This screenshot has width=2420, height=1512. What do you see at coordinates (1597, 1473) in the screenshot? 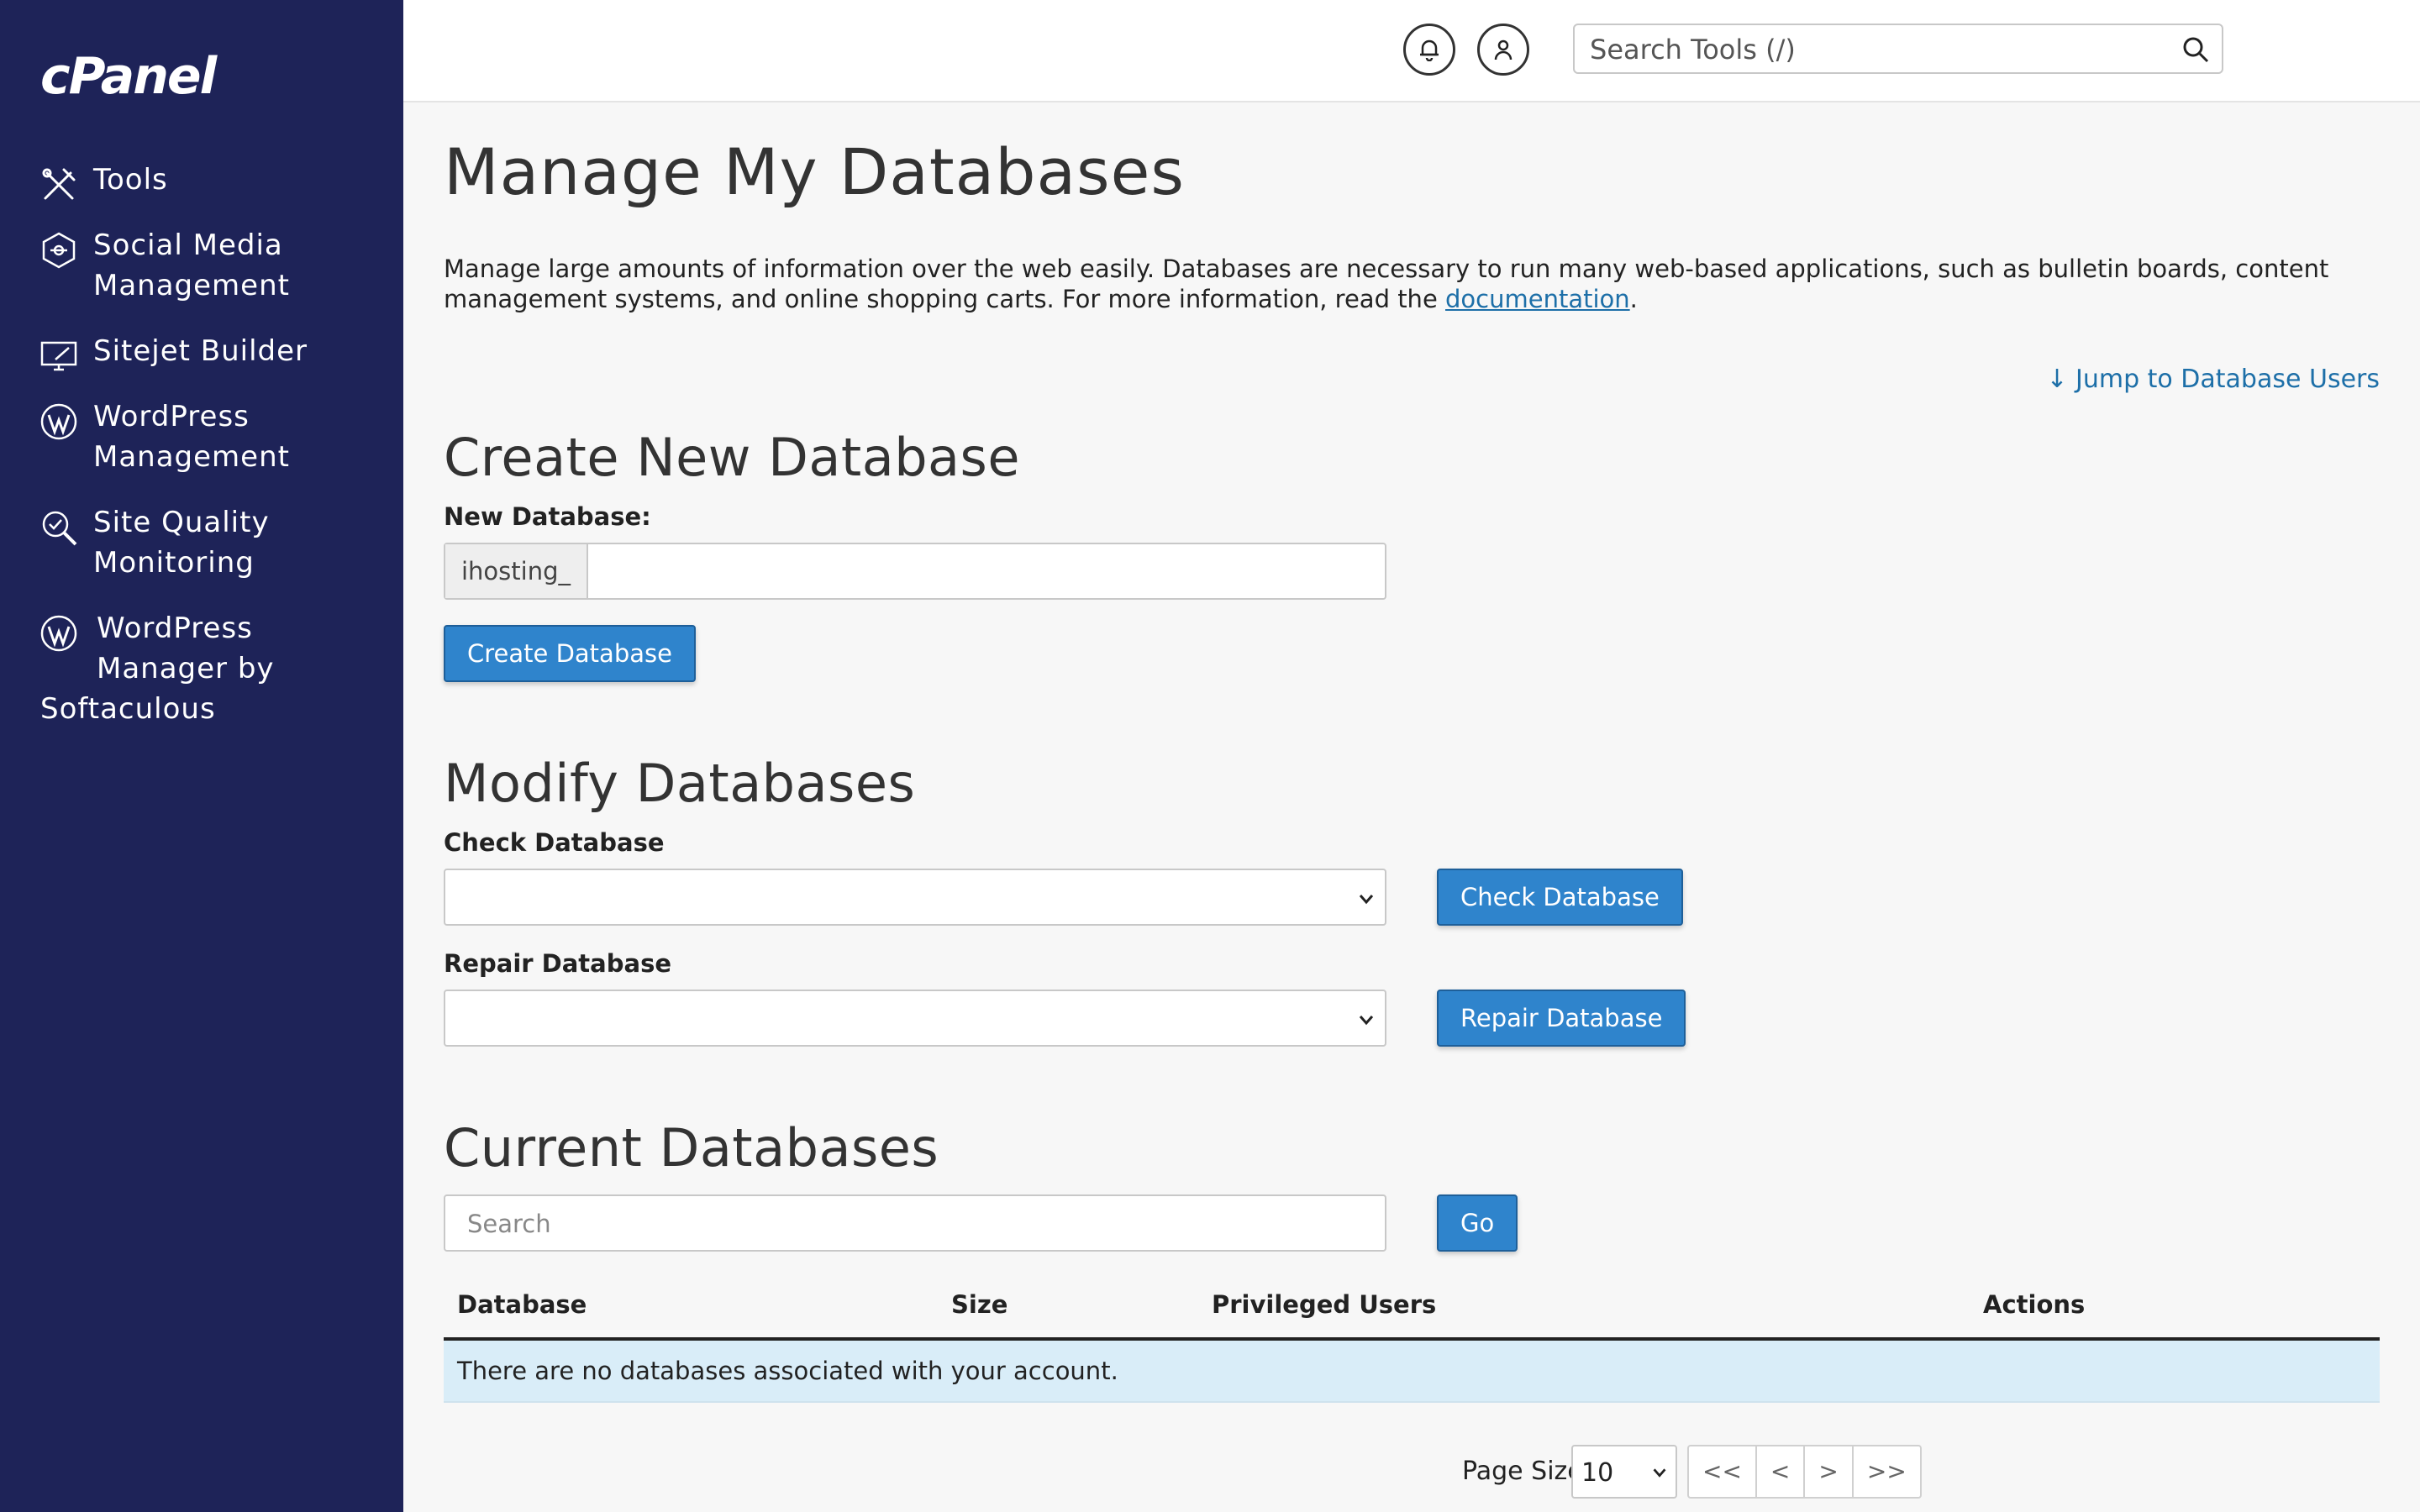
I see `page-size-value: 10` at bounding box center [1597, 1473].